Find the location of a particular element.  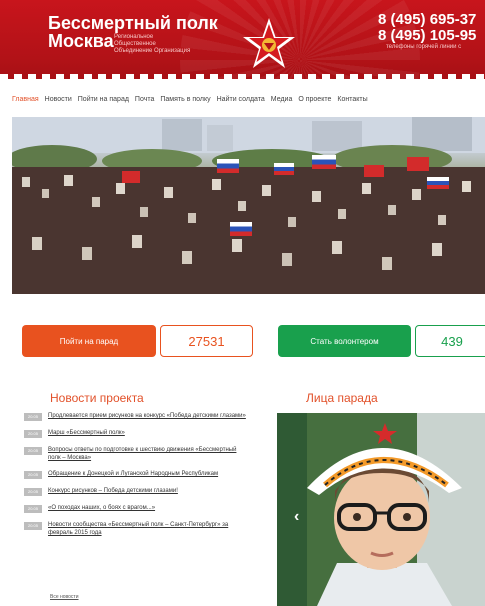

nav-item-news: Новости is located at coordinates (58, 103).